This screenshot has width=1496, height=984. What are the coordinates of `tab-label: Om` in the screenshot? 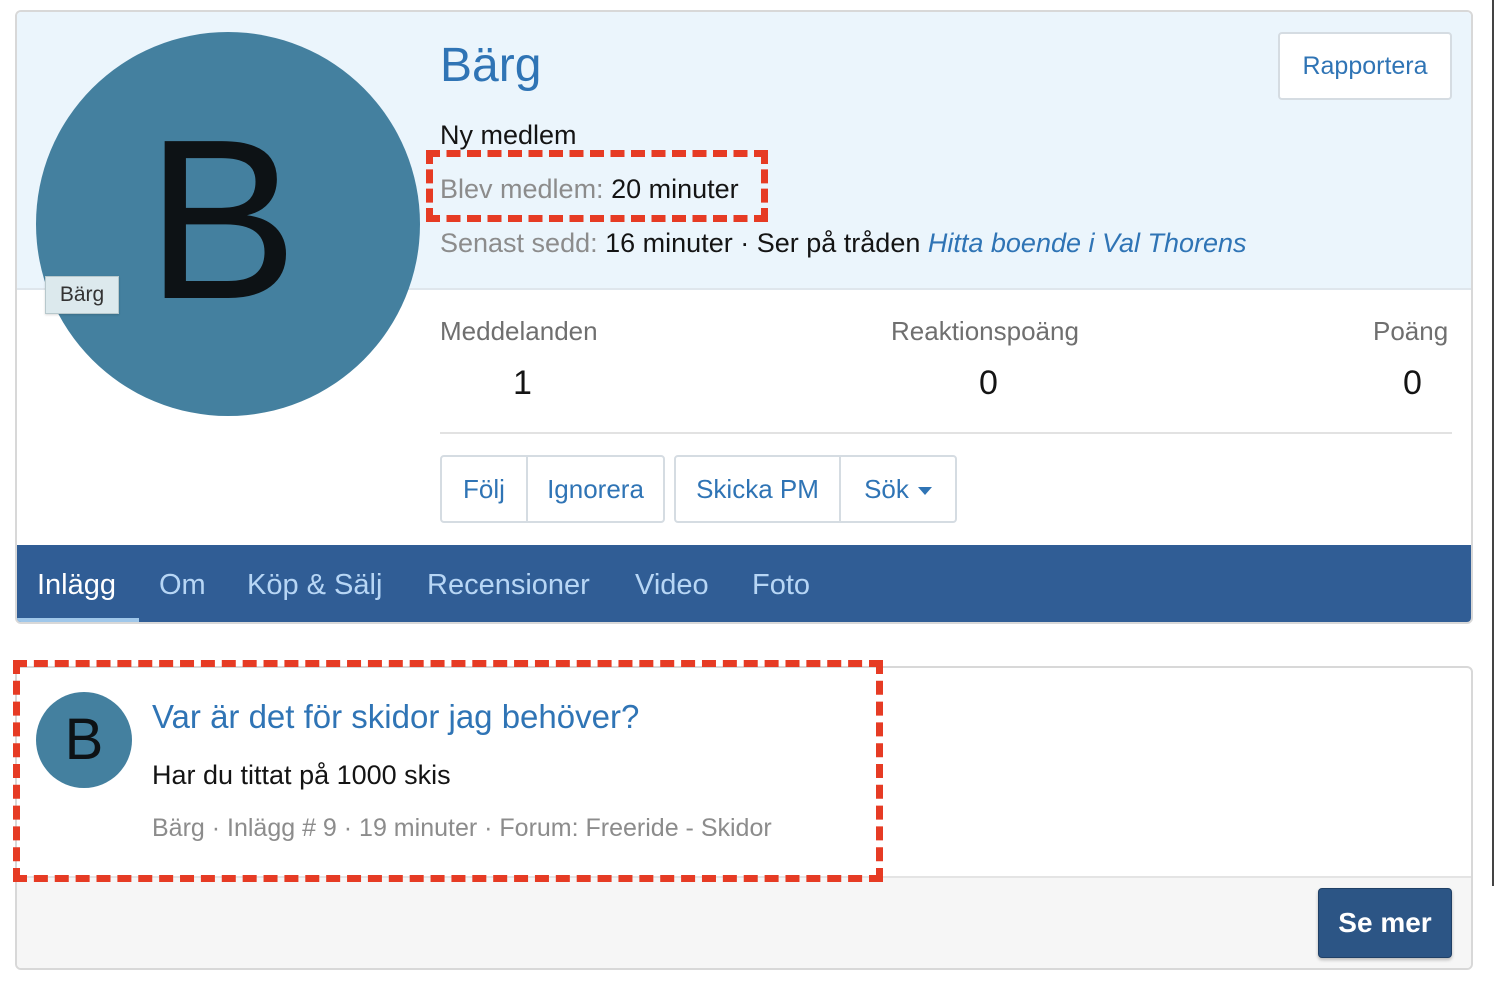 It's located at (182, 585).